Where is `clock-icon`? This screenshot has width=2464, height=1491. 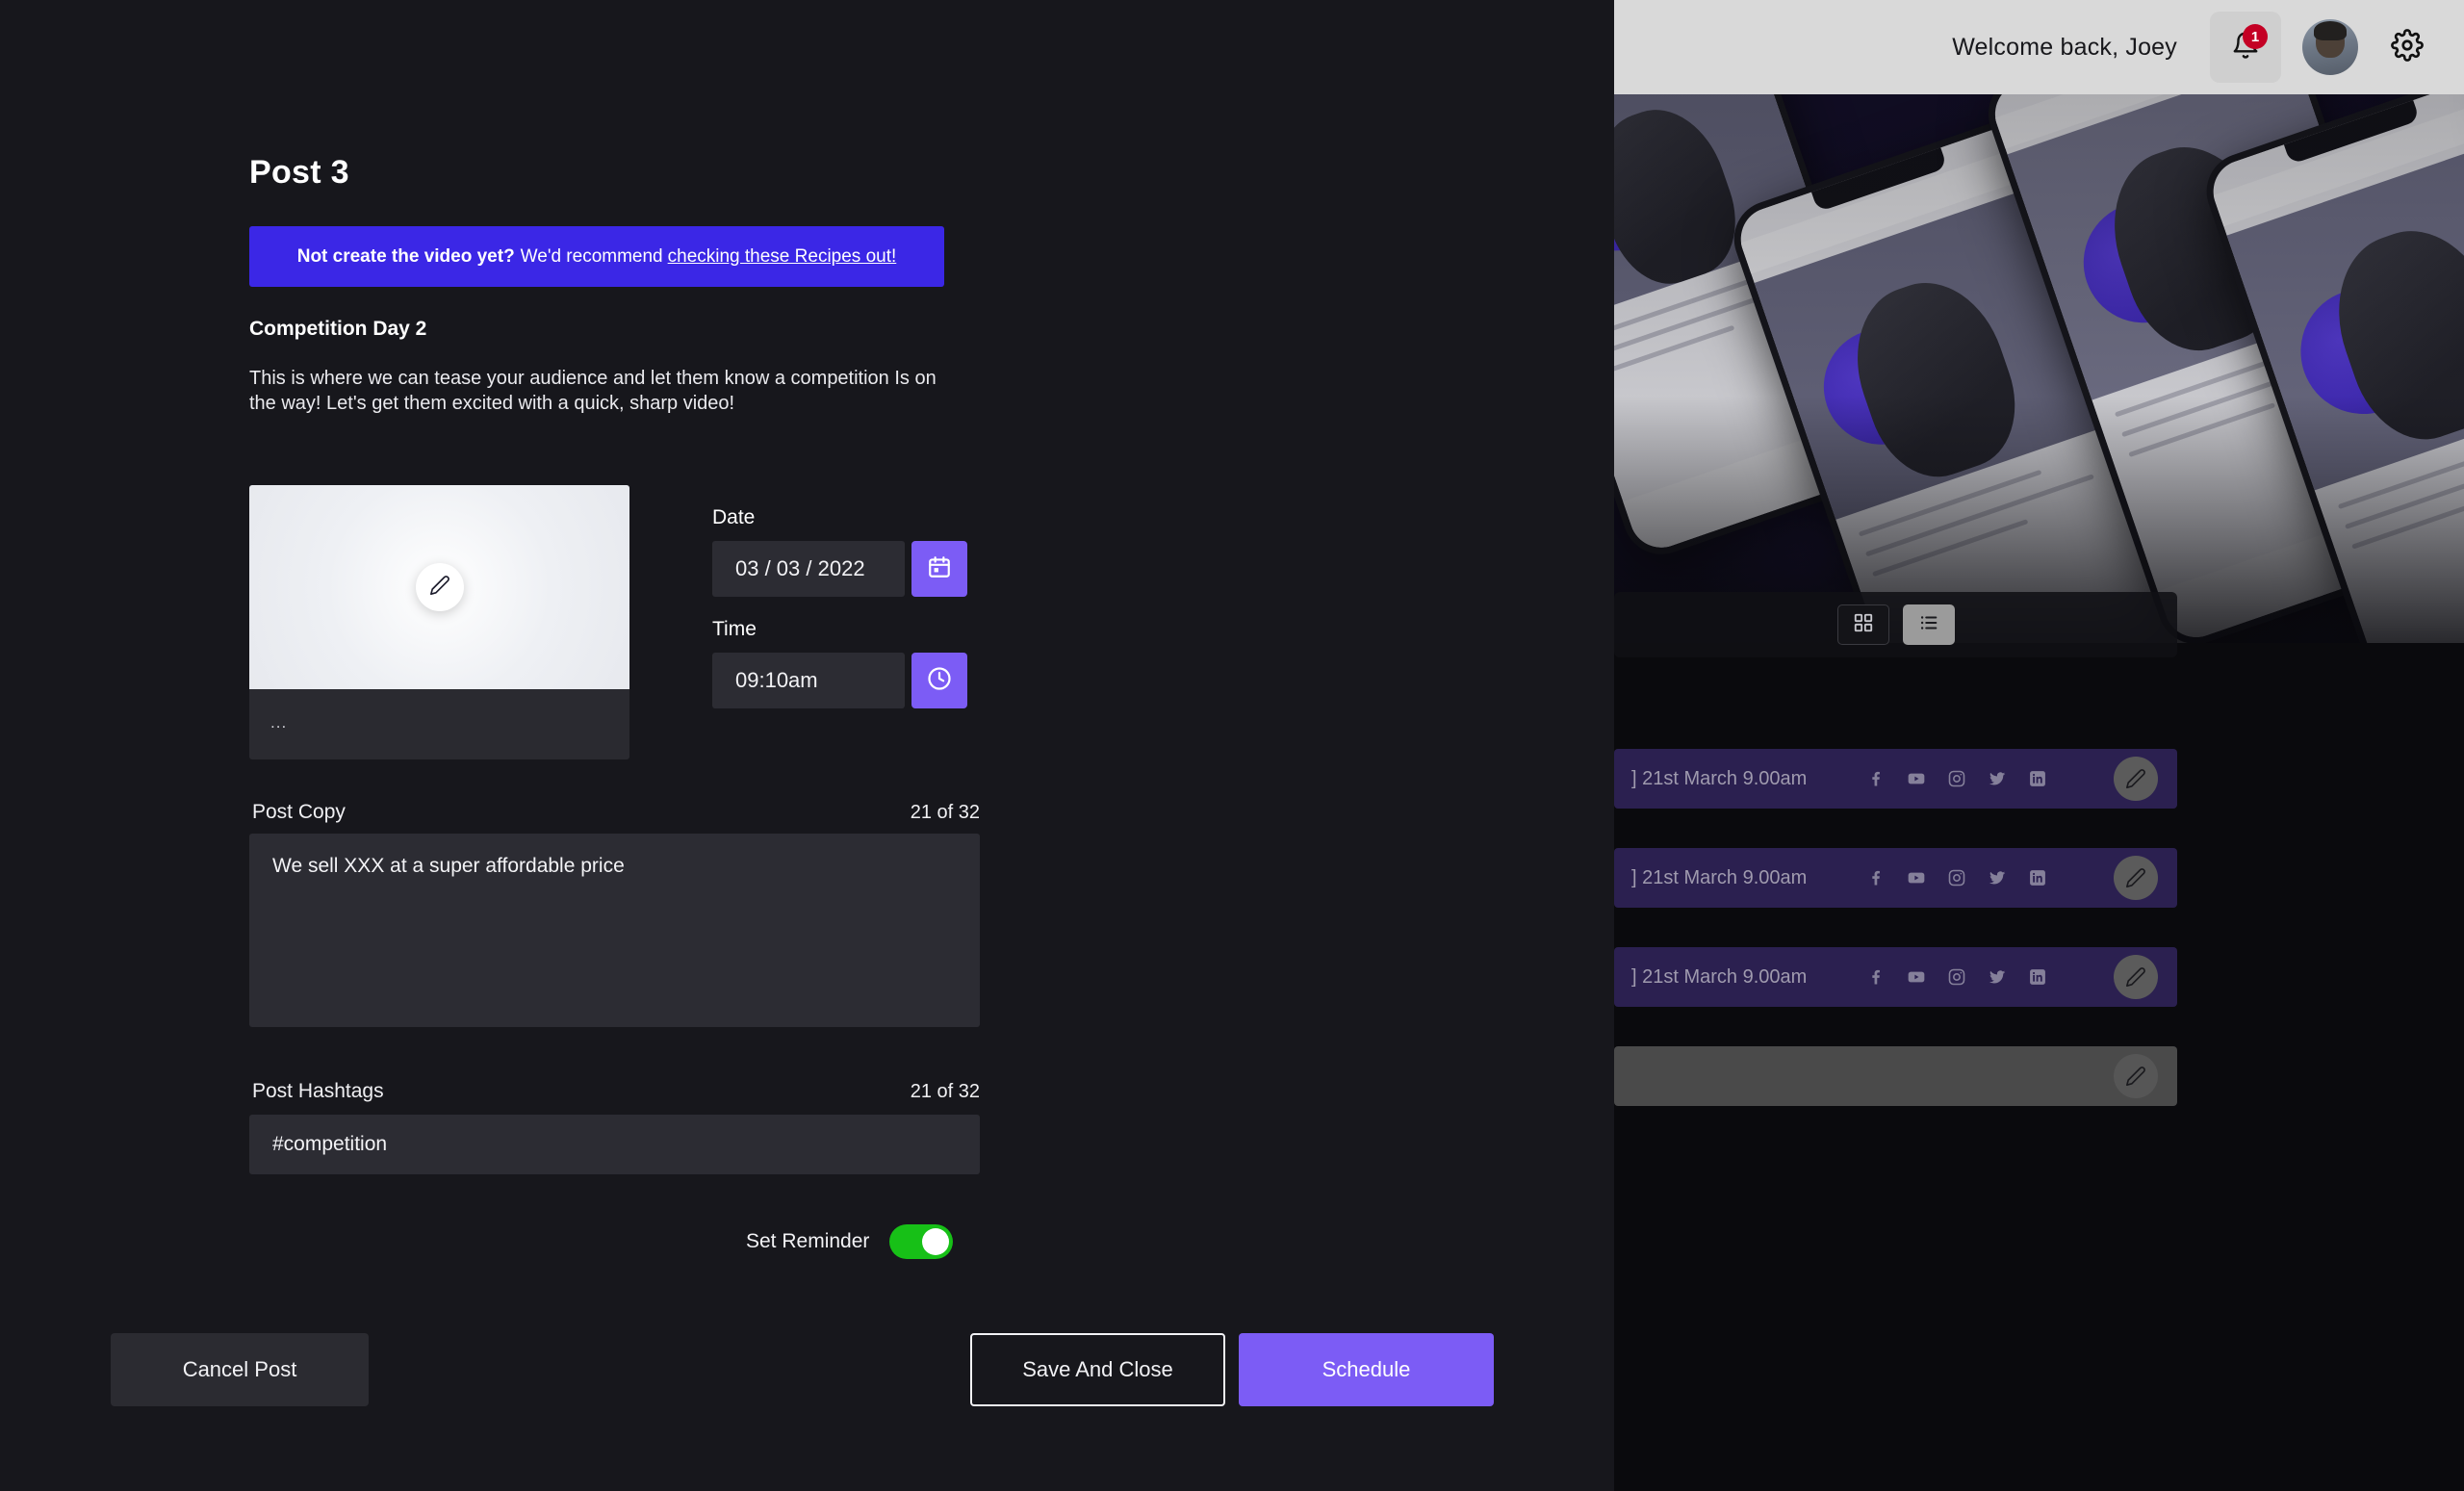
clock-icon is located at coordinates (939, 681).